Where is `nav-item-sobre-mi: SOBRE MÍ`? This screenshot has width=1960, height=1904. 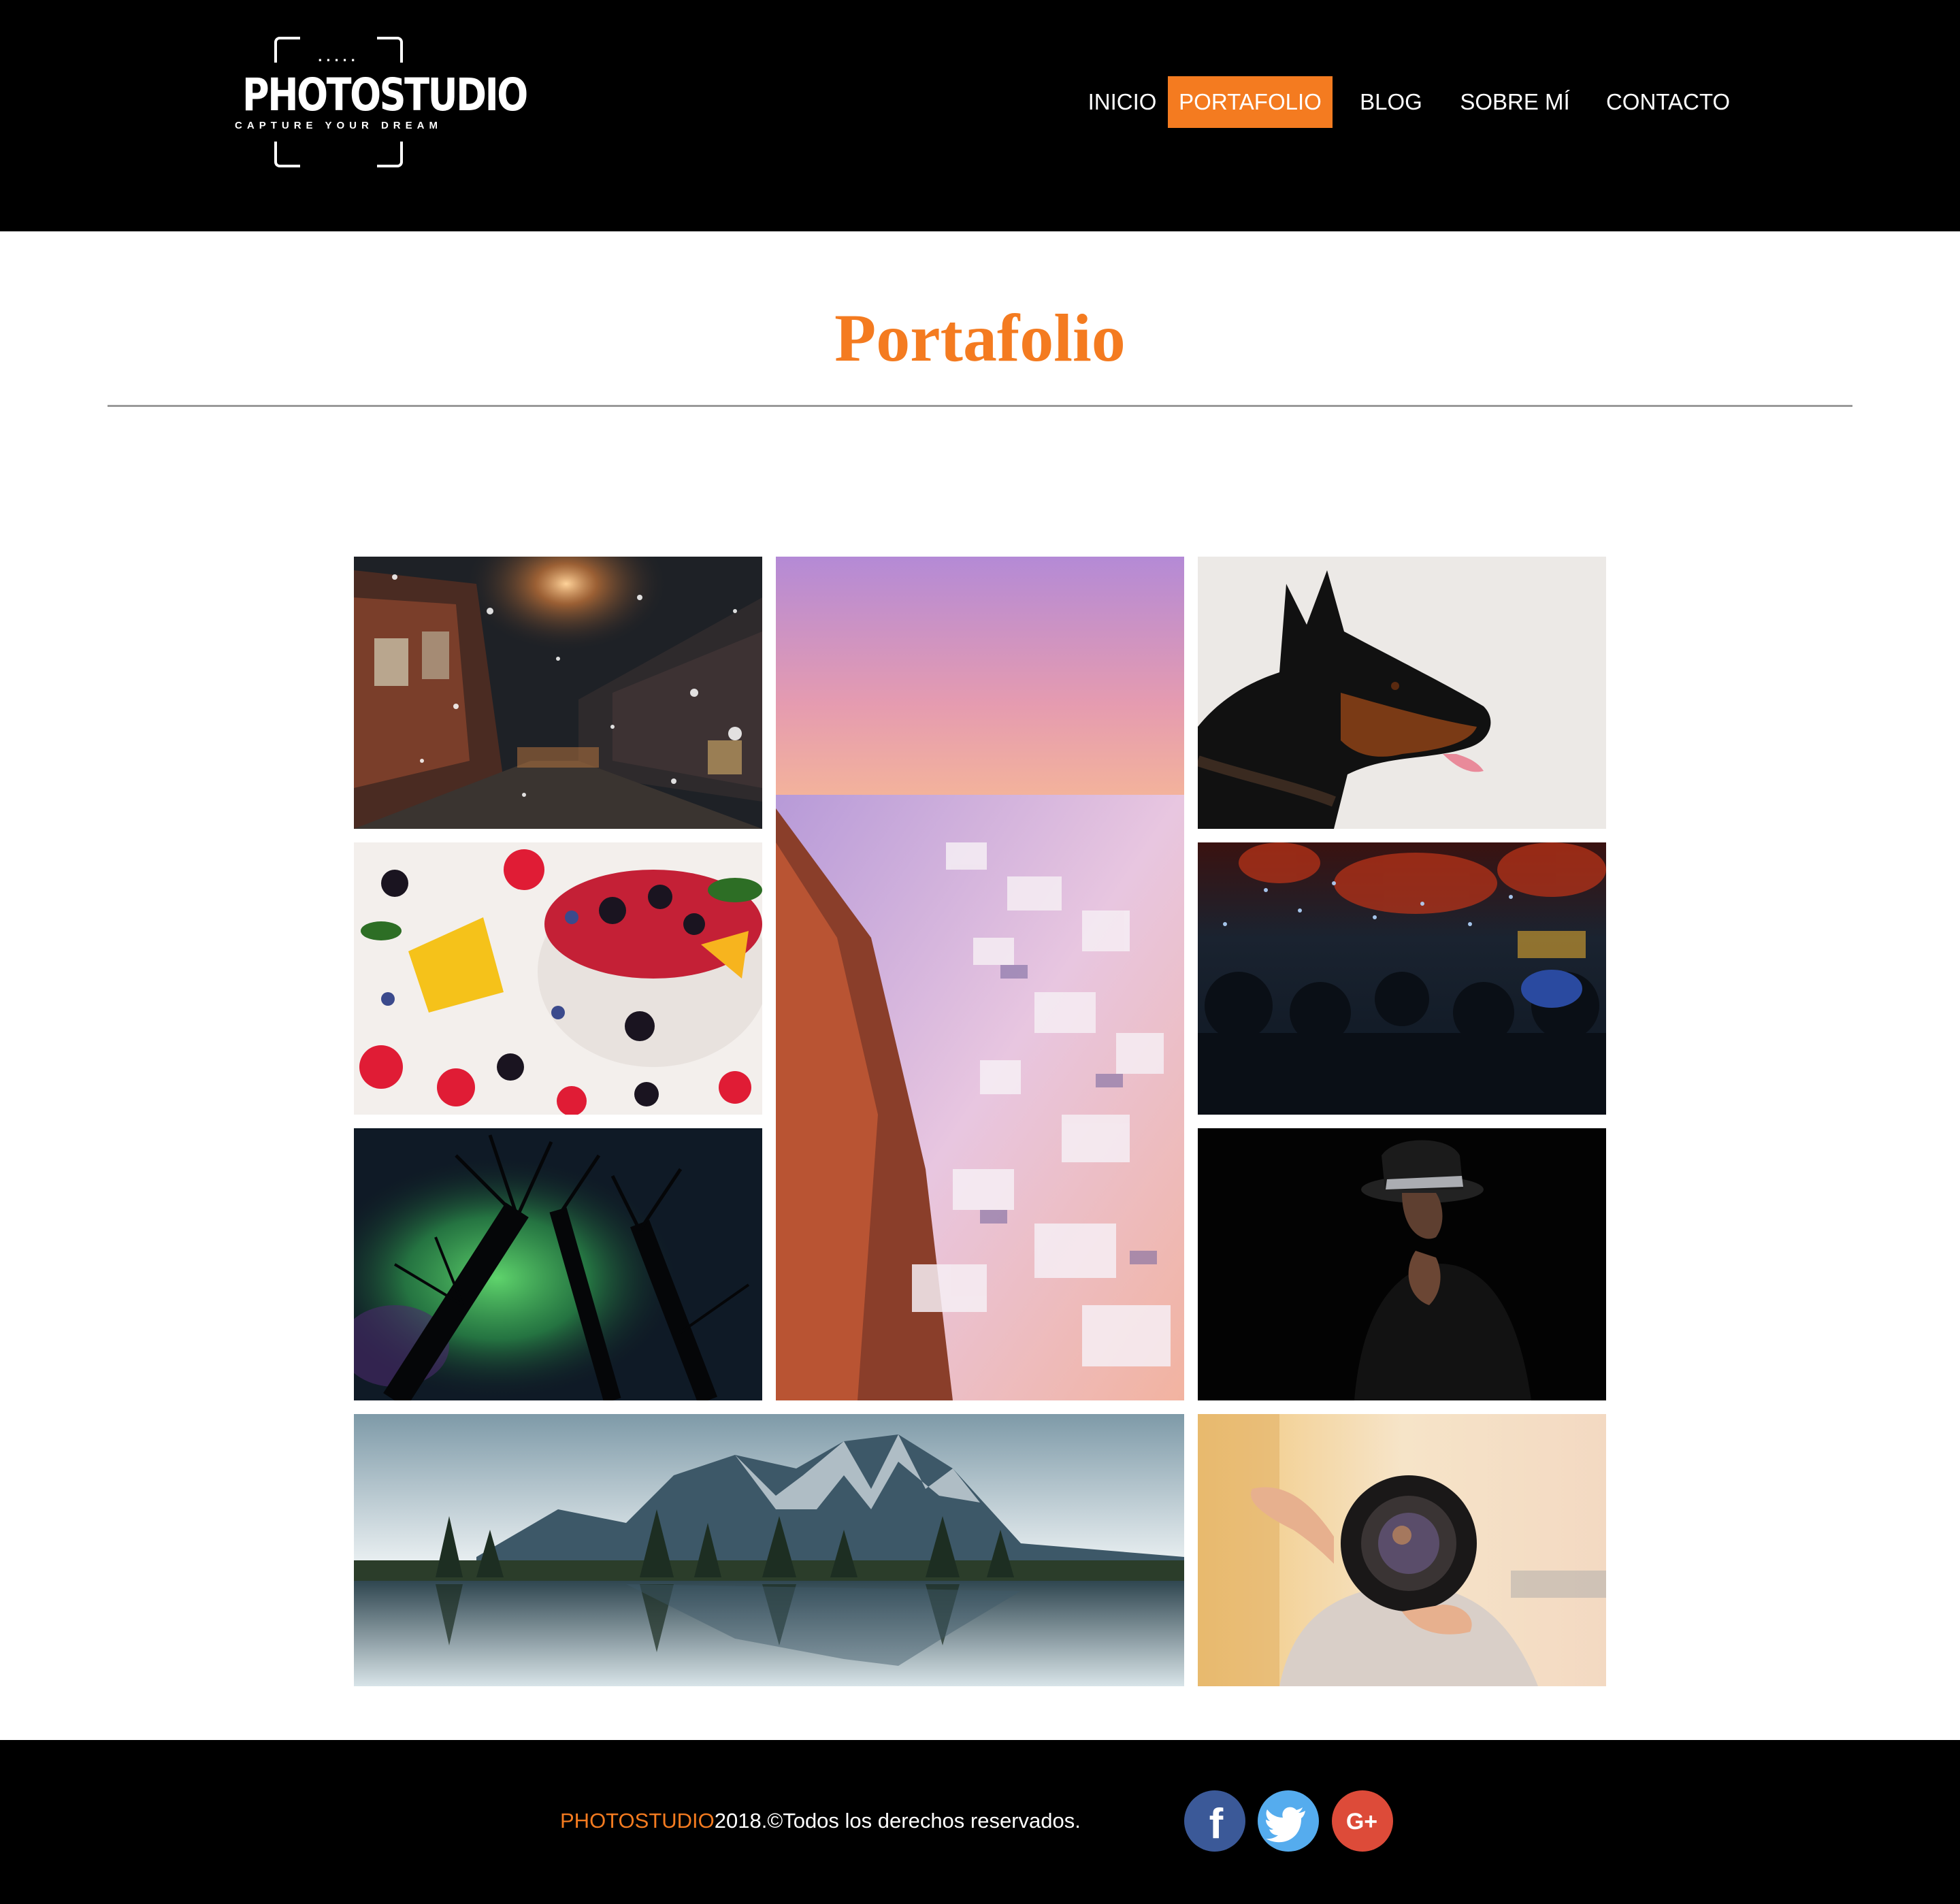 nav-item-sobre-mi: SOBRE MÍ is located at coordinates (1515, 102).